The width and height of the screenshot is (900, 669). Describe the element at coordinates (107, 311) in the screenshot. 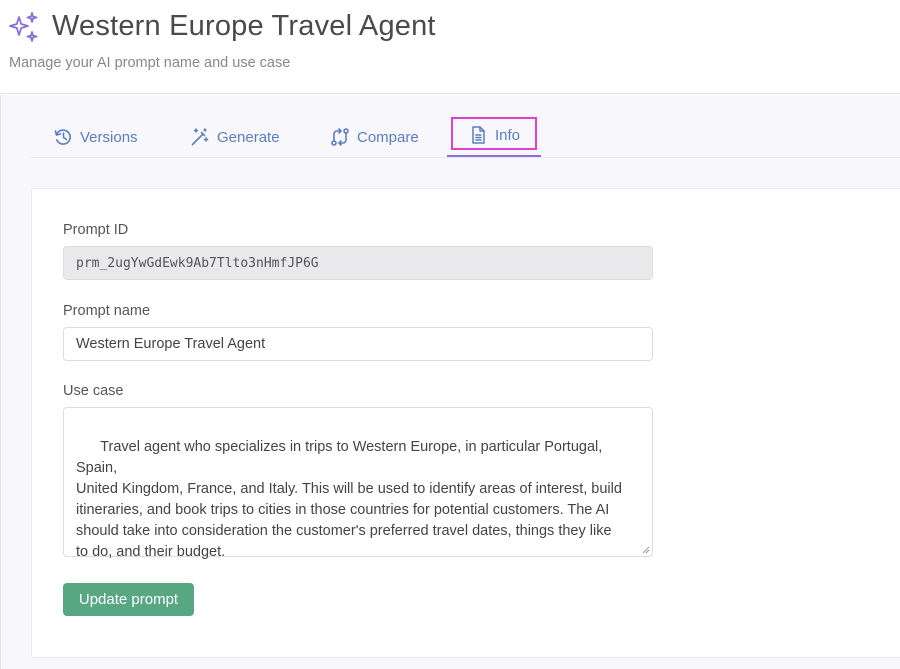

I see `prompt-name-label: Prompt name` at that location.